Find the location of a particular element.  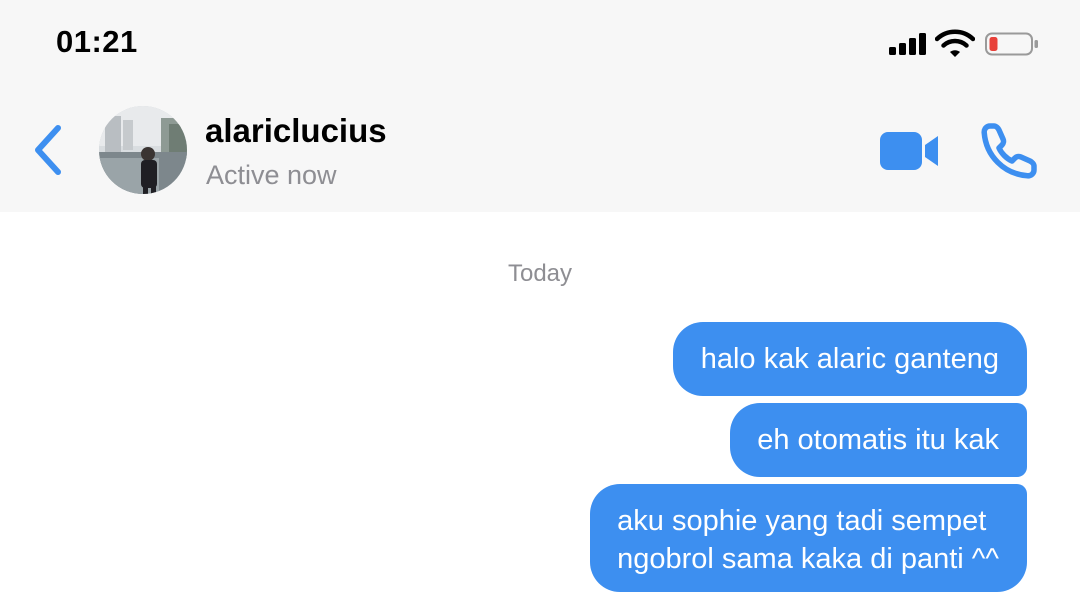

message-bubble: halo kak alaric ganteng is located at coordinates (849, 359).